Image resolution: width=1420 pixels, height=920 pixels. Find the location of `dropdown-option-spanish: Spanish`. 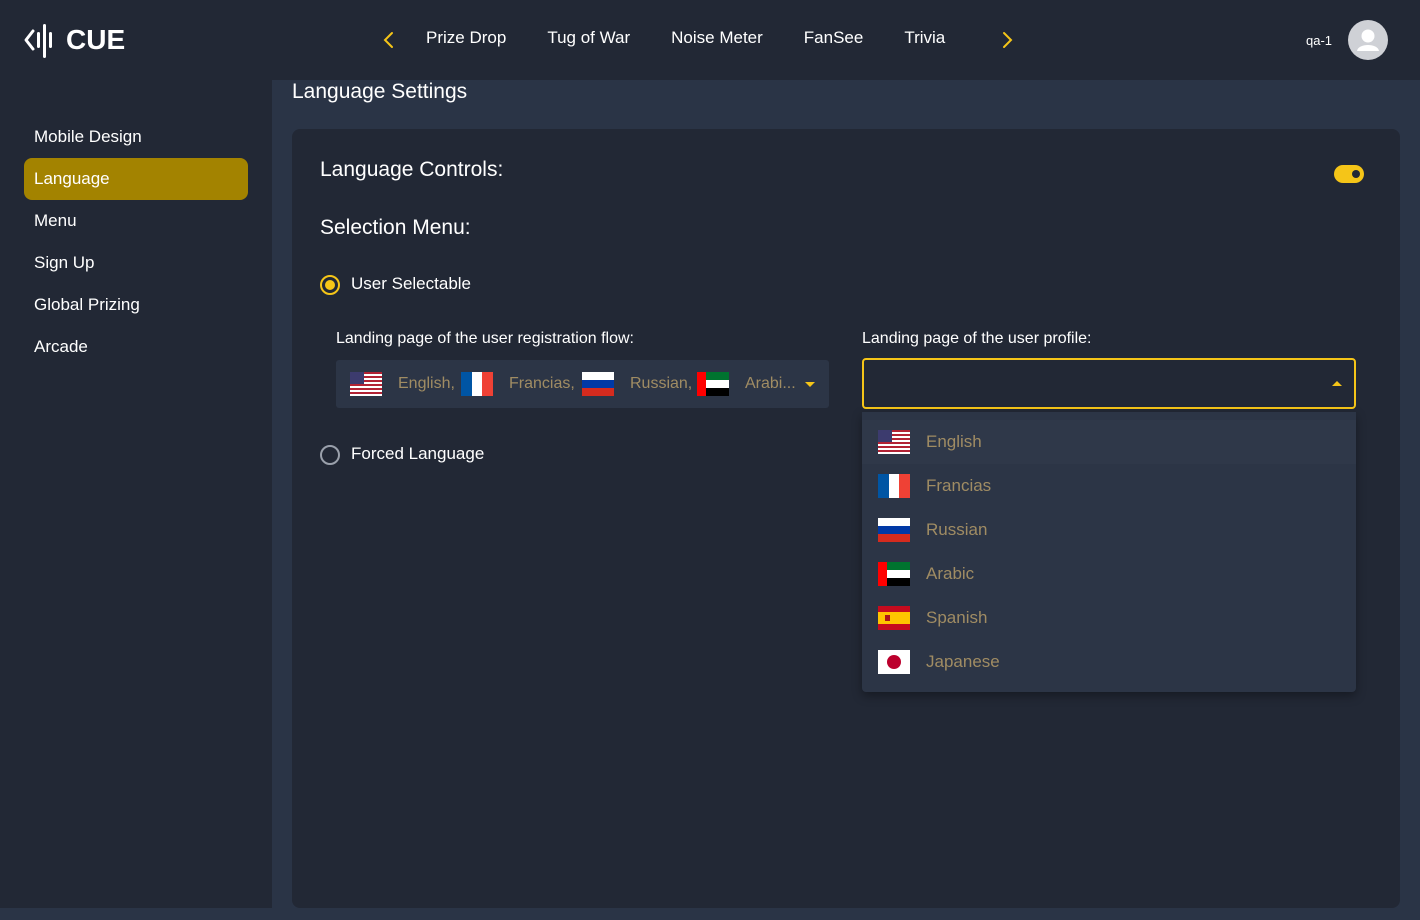

dropdown-option-spanish: Spanish is located at coordinates (1109, 618).